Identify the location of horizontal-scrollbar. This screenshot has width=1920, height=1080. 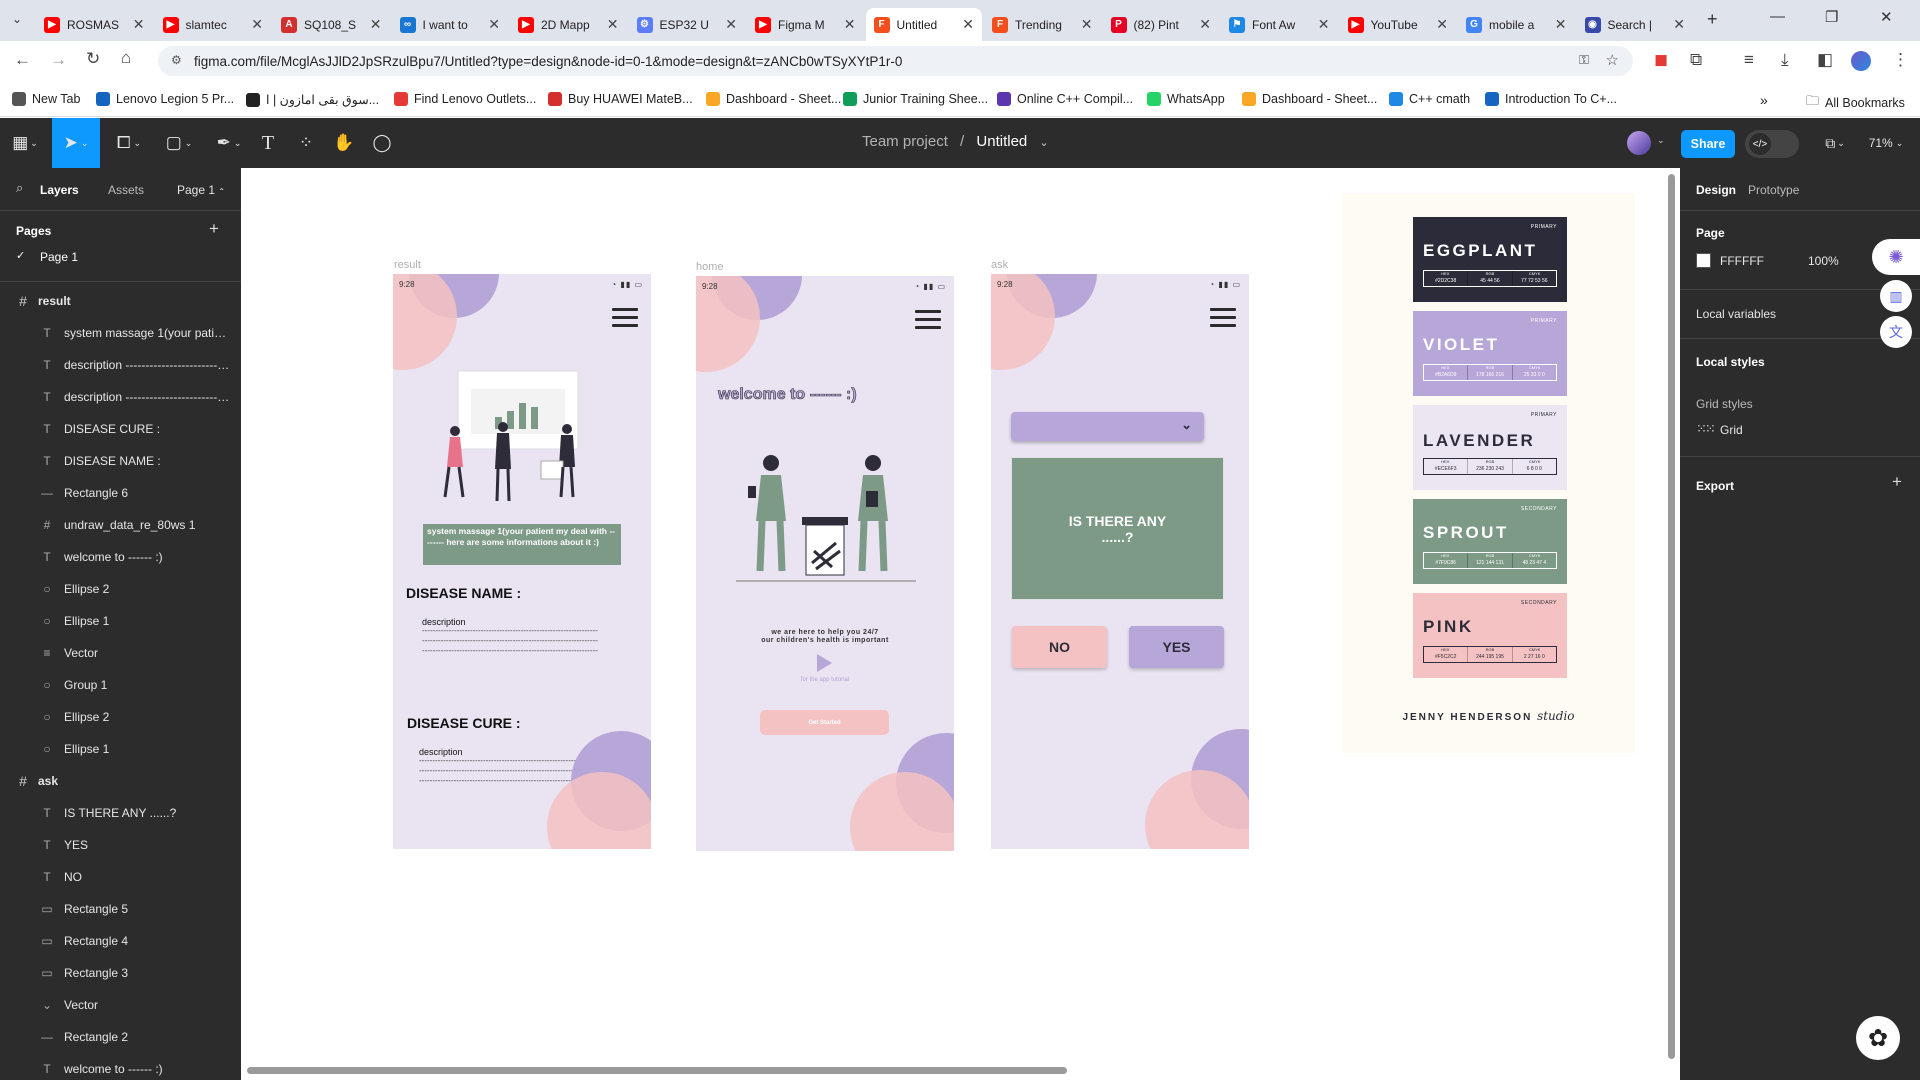
(657, 1070).